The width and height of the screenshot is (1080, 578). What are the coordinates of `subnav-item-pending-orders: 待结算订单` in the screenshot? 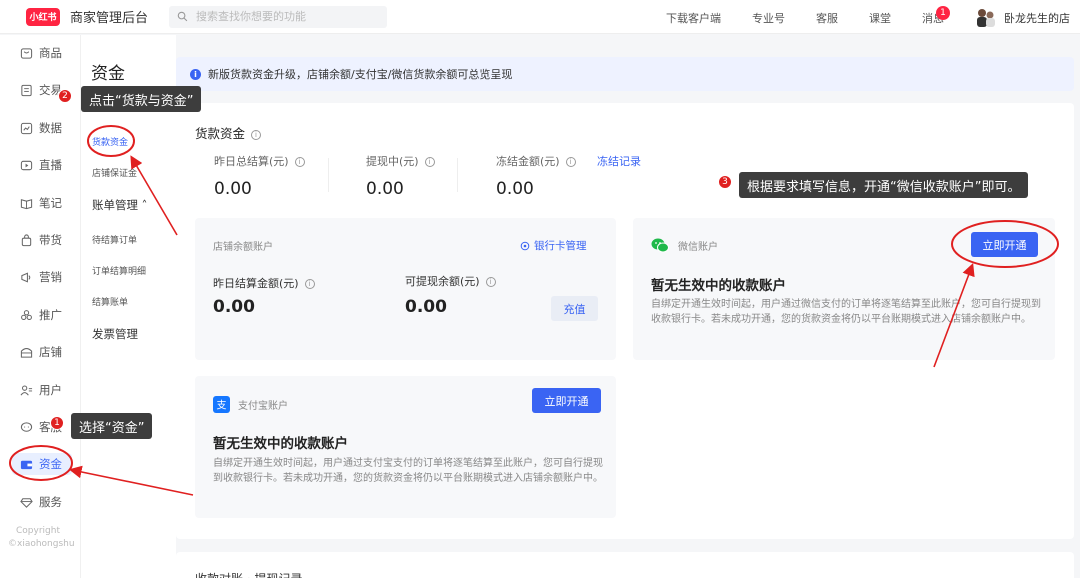 It's located at (114, 239).